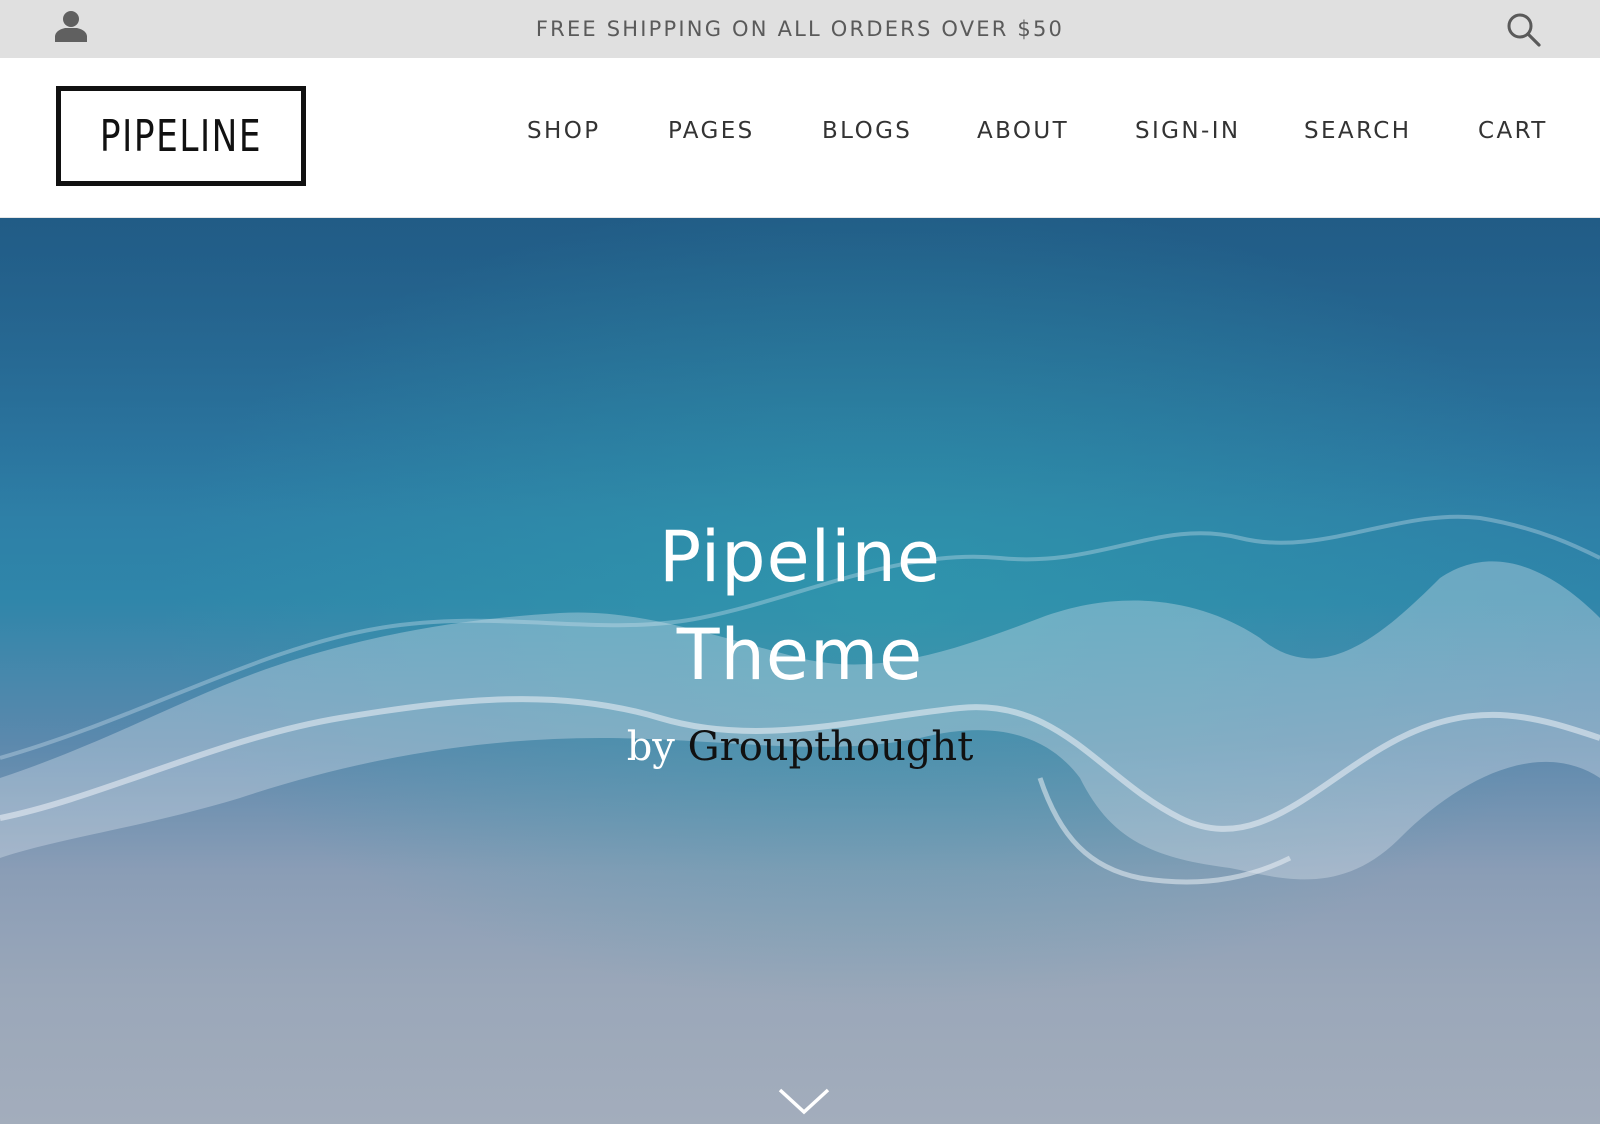 The width and height of the screenshot is (1600, 1124). I want to click on announcement-text: FREE SHIPPING ON ALL ORDERS OVER $50, so click(800, 29).